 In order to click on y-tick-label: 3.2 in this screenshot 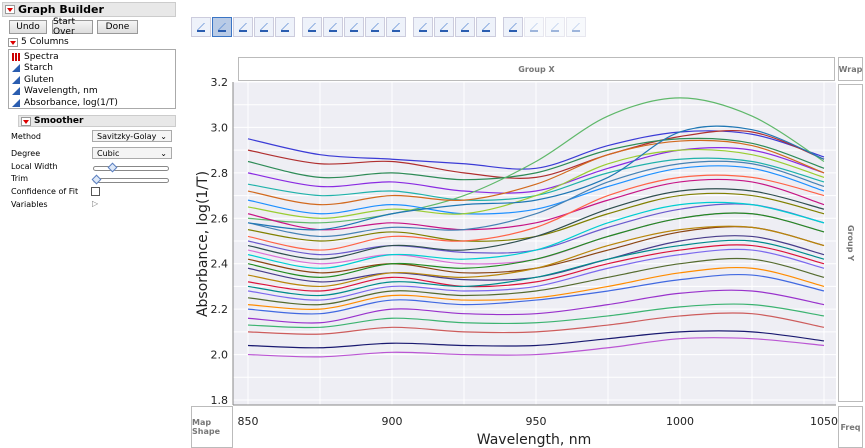, I will do `click(220, 82)`.